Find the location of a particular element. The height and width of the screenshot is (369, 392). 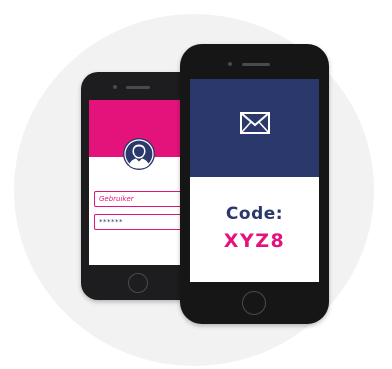

code-header is located at coordinates (254, 128).